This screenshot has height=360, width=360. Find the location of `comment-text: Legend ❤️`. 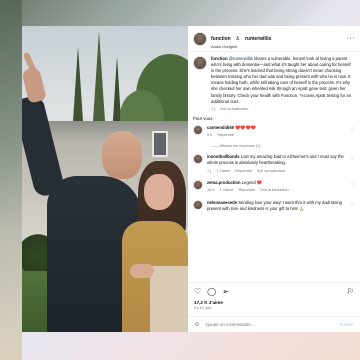

comment-text: Legend ❤️ is located at coordinates (252, 183).